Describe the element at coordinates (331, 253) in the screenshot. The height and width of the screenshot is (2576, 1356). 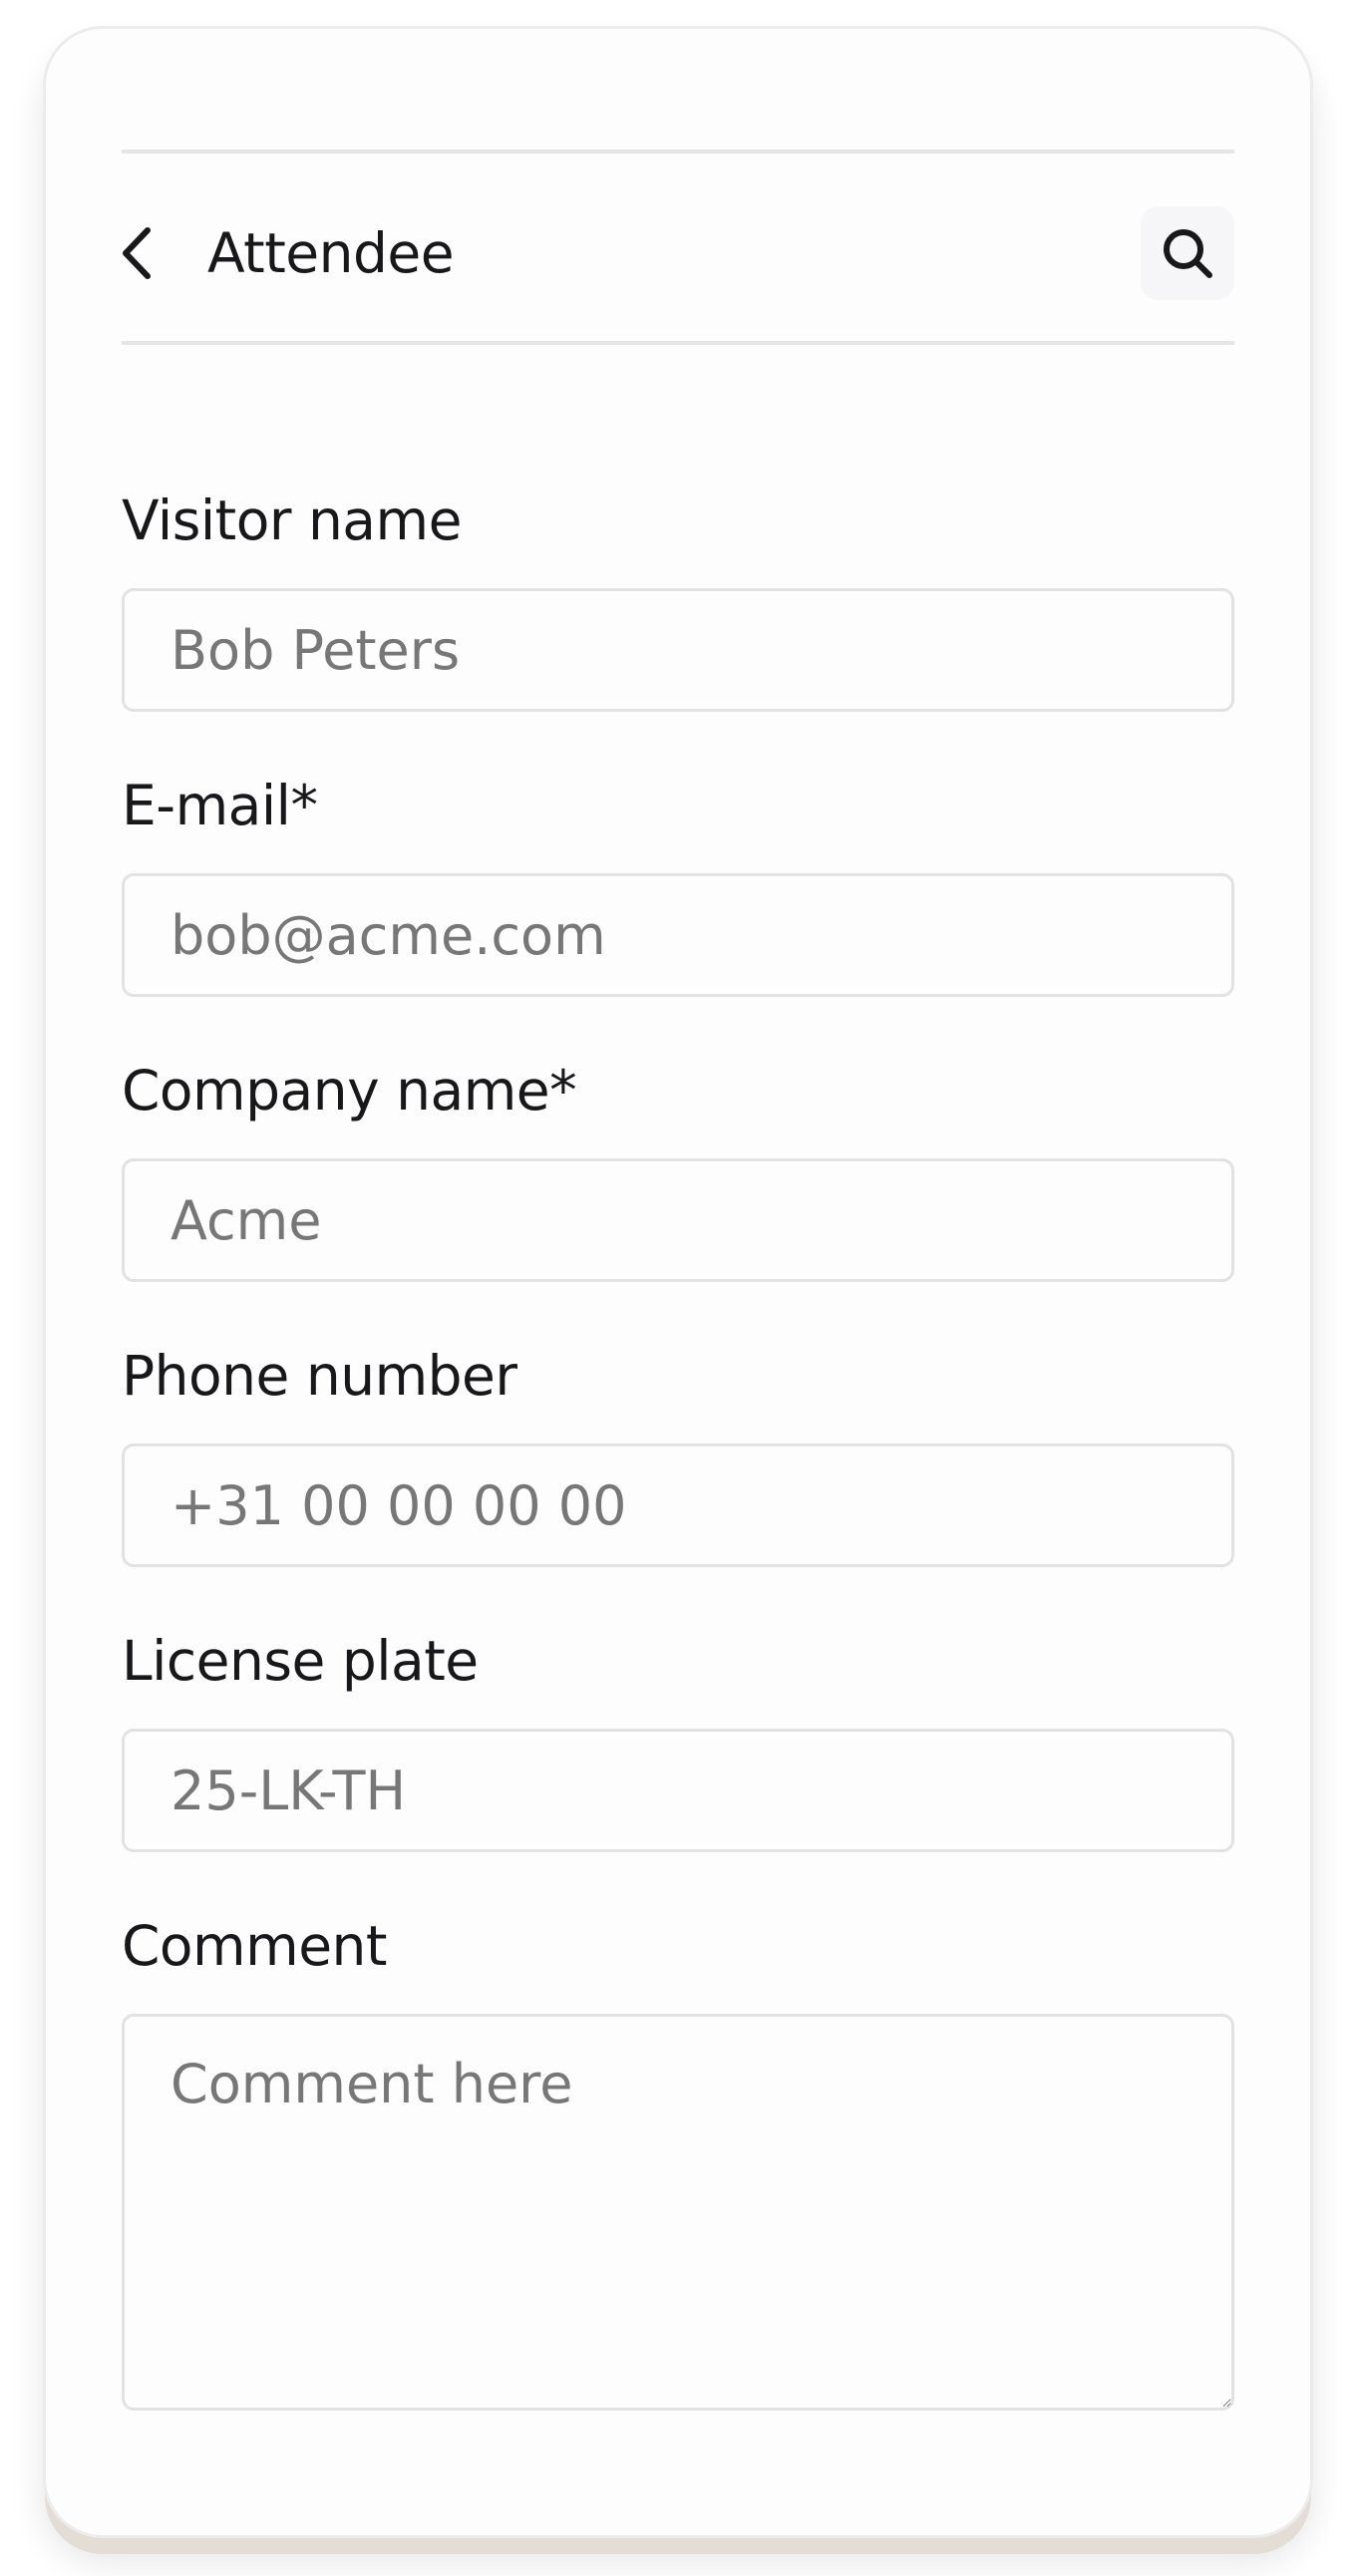
I see `page-title: Attendee` at that location.